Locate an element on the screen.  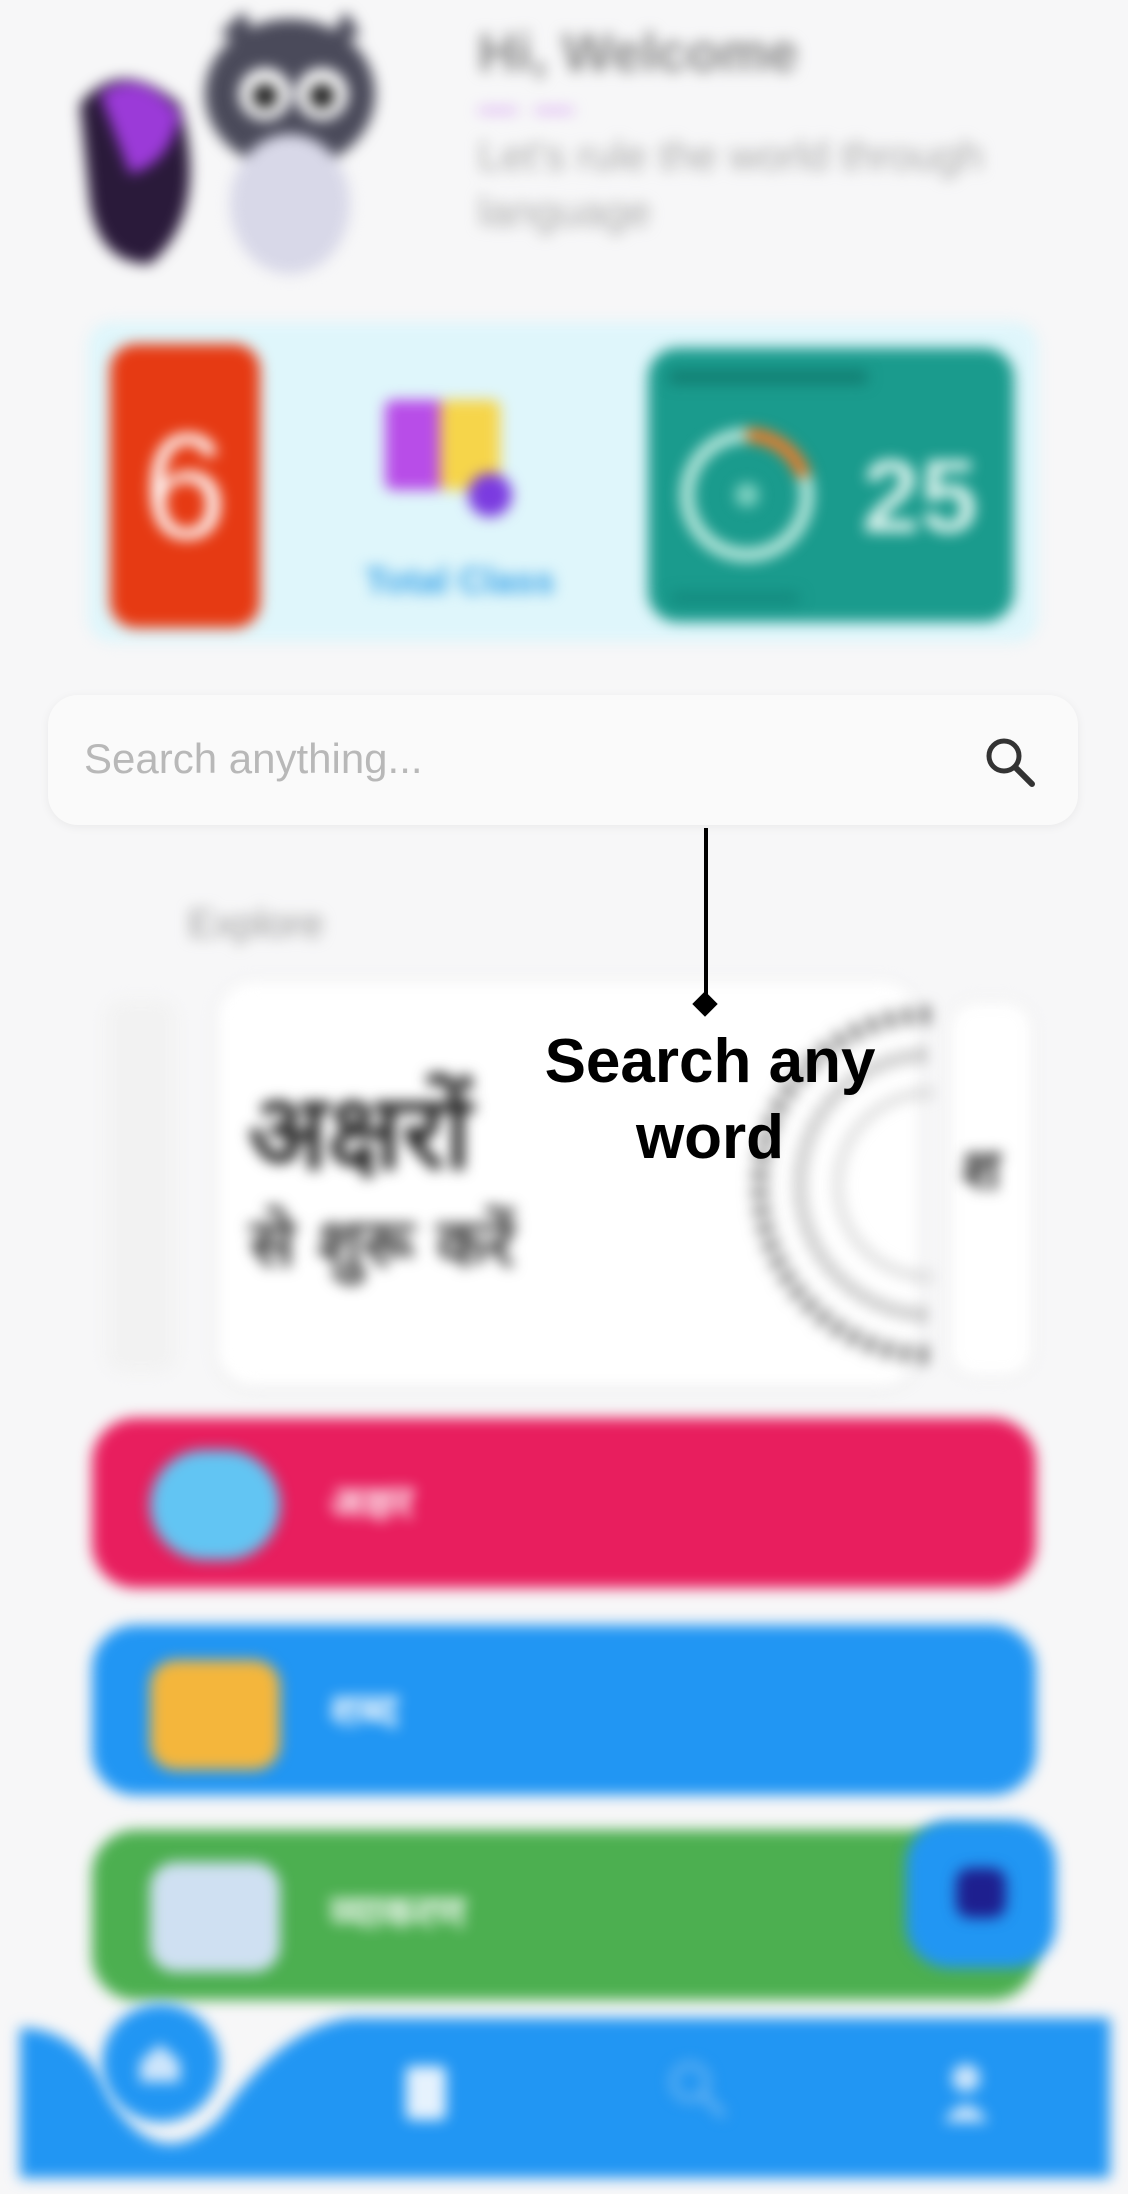
explore-card-next-glyph: श is located at coordinates (981, 1170).